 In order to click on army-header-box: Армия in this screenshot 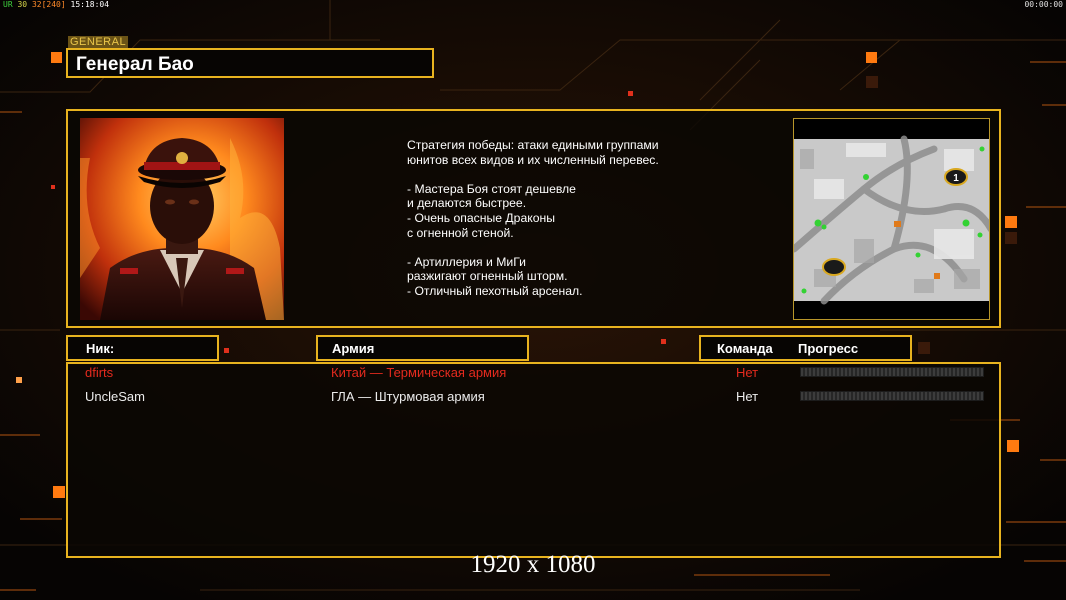, I will do `click(422, 348)`.